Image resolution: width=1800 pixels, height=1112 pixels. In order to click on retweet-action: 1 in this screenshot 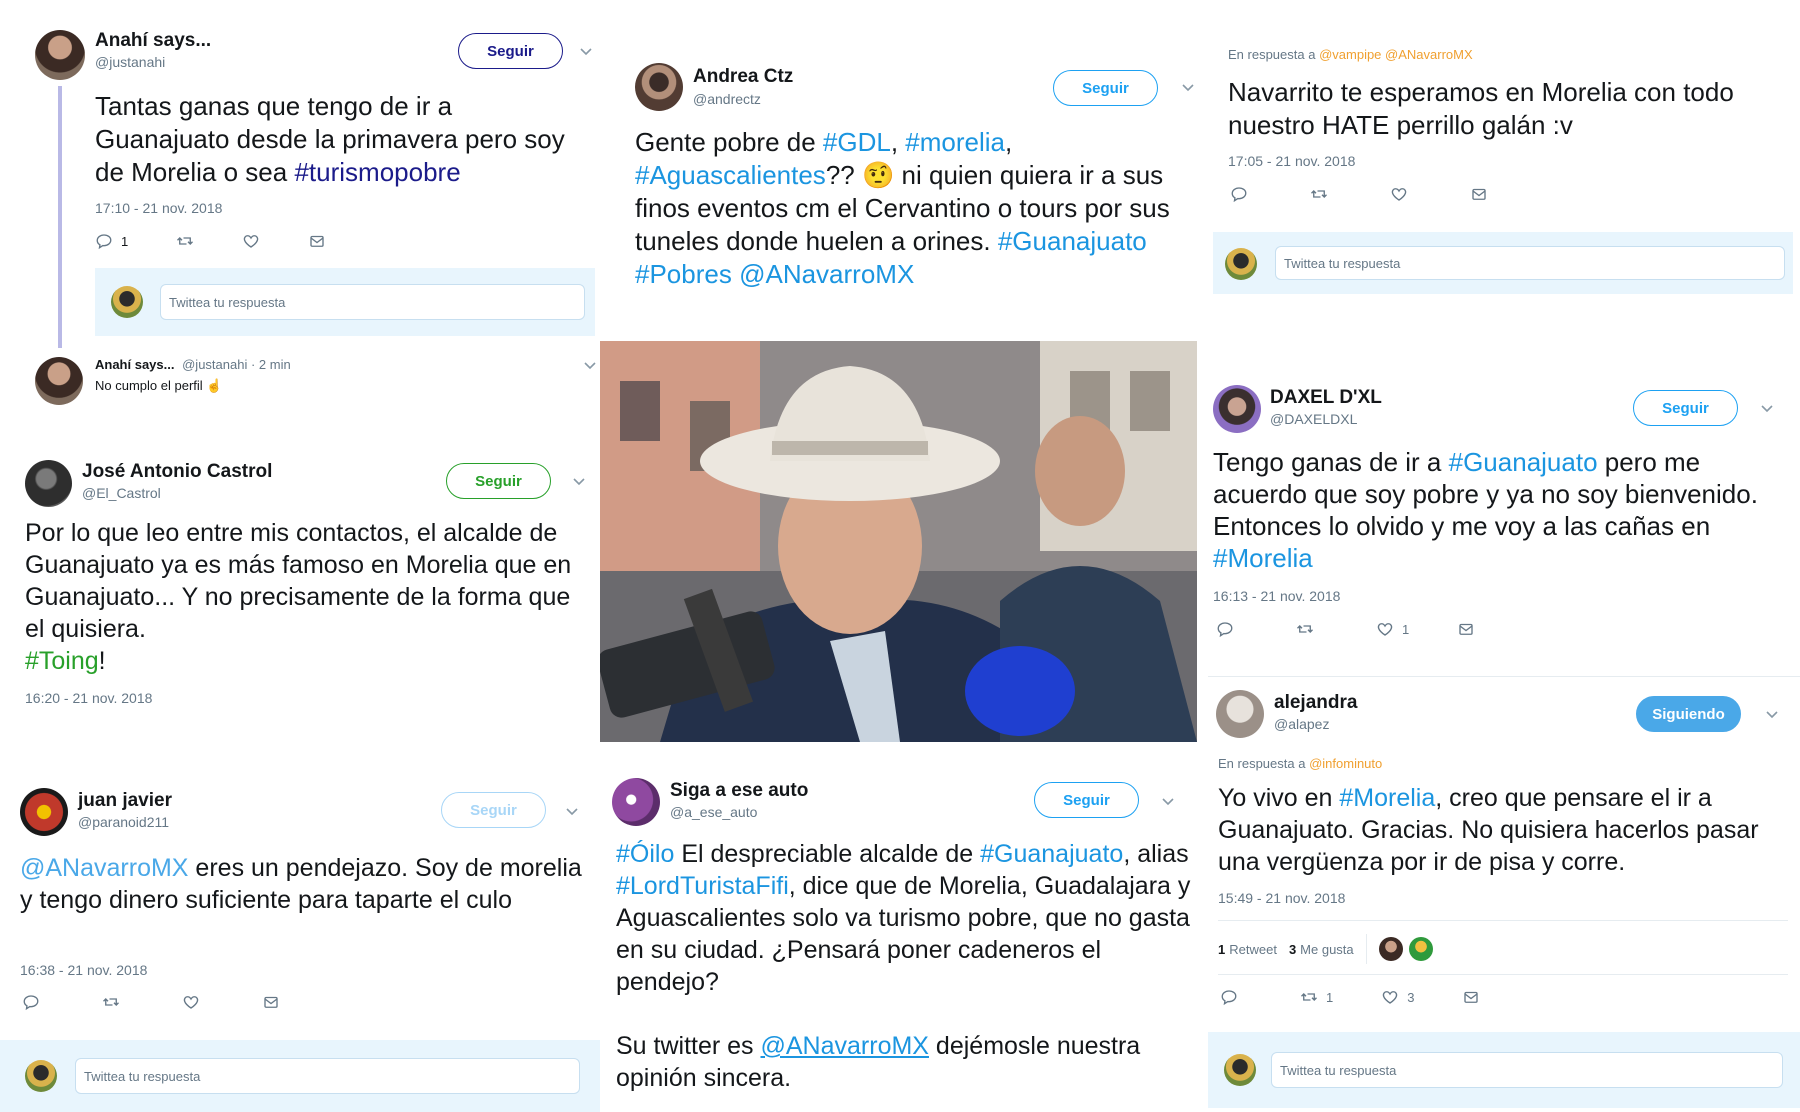, I will do `click(1316, 997)`.